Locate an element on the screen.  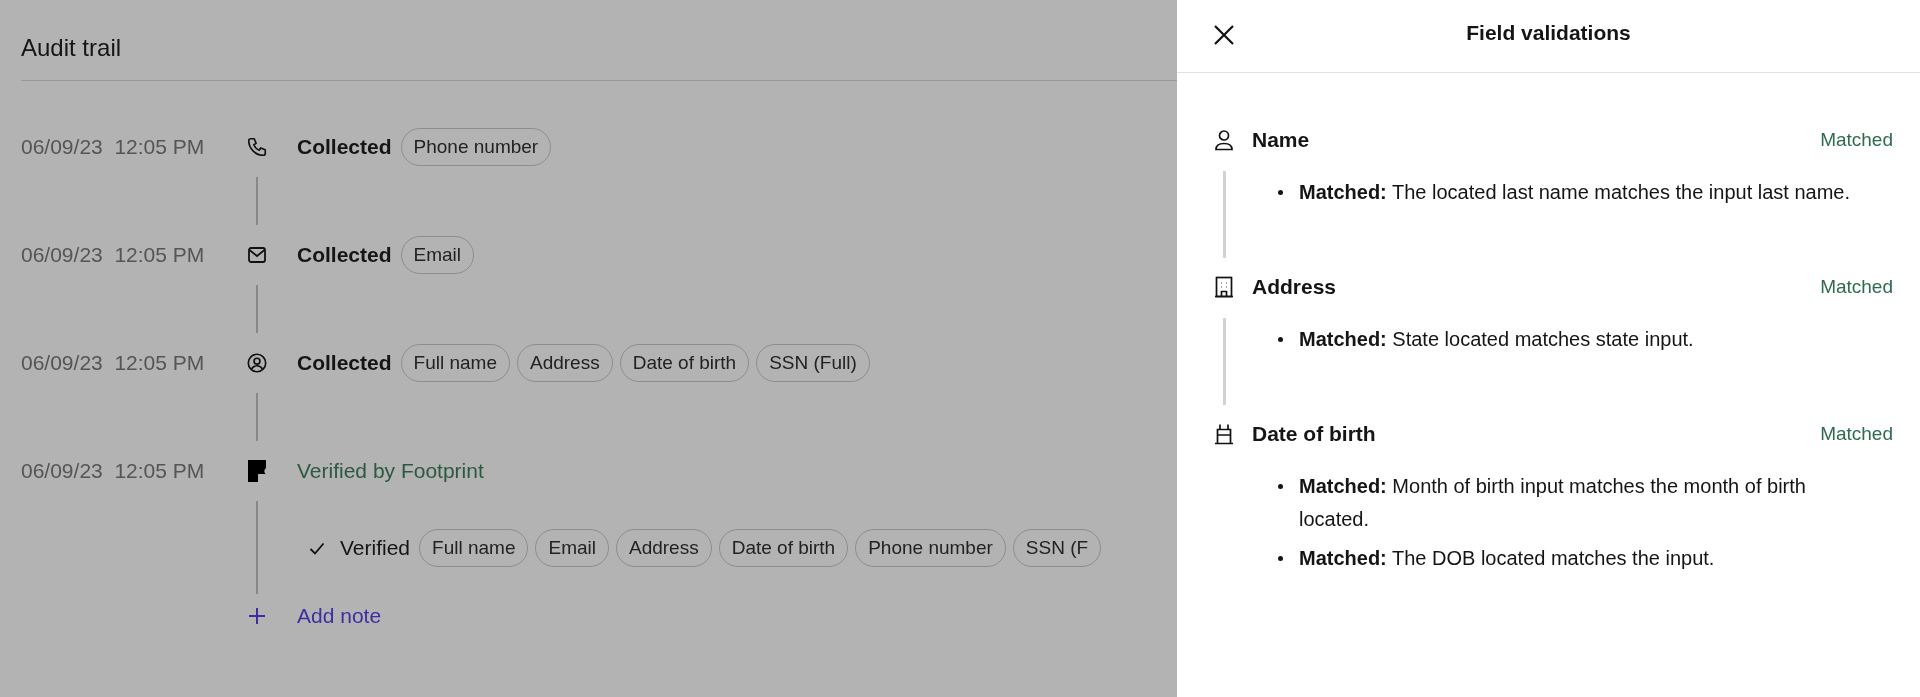
logo-icon is located at coordinates (257, 471).